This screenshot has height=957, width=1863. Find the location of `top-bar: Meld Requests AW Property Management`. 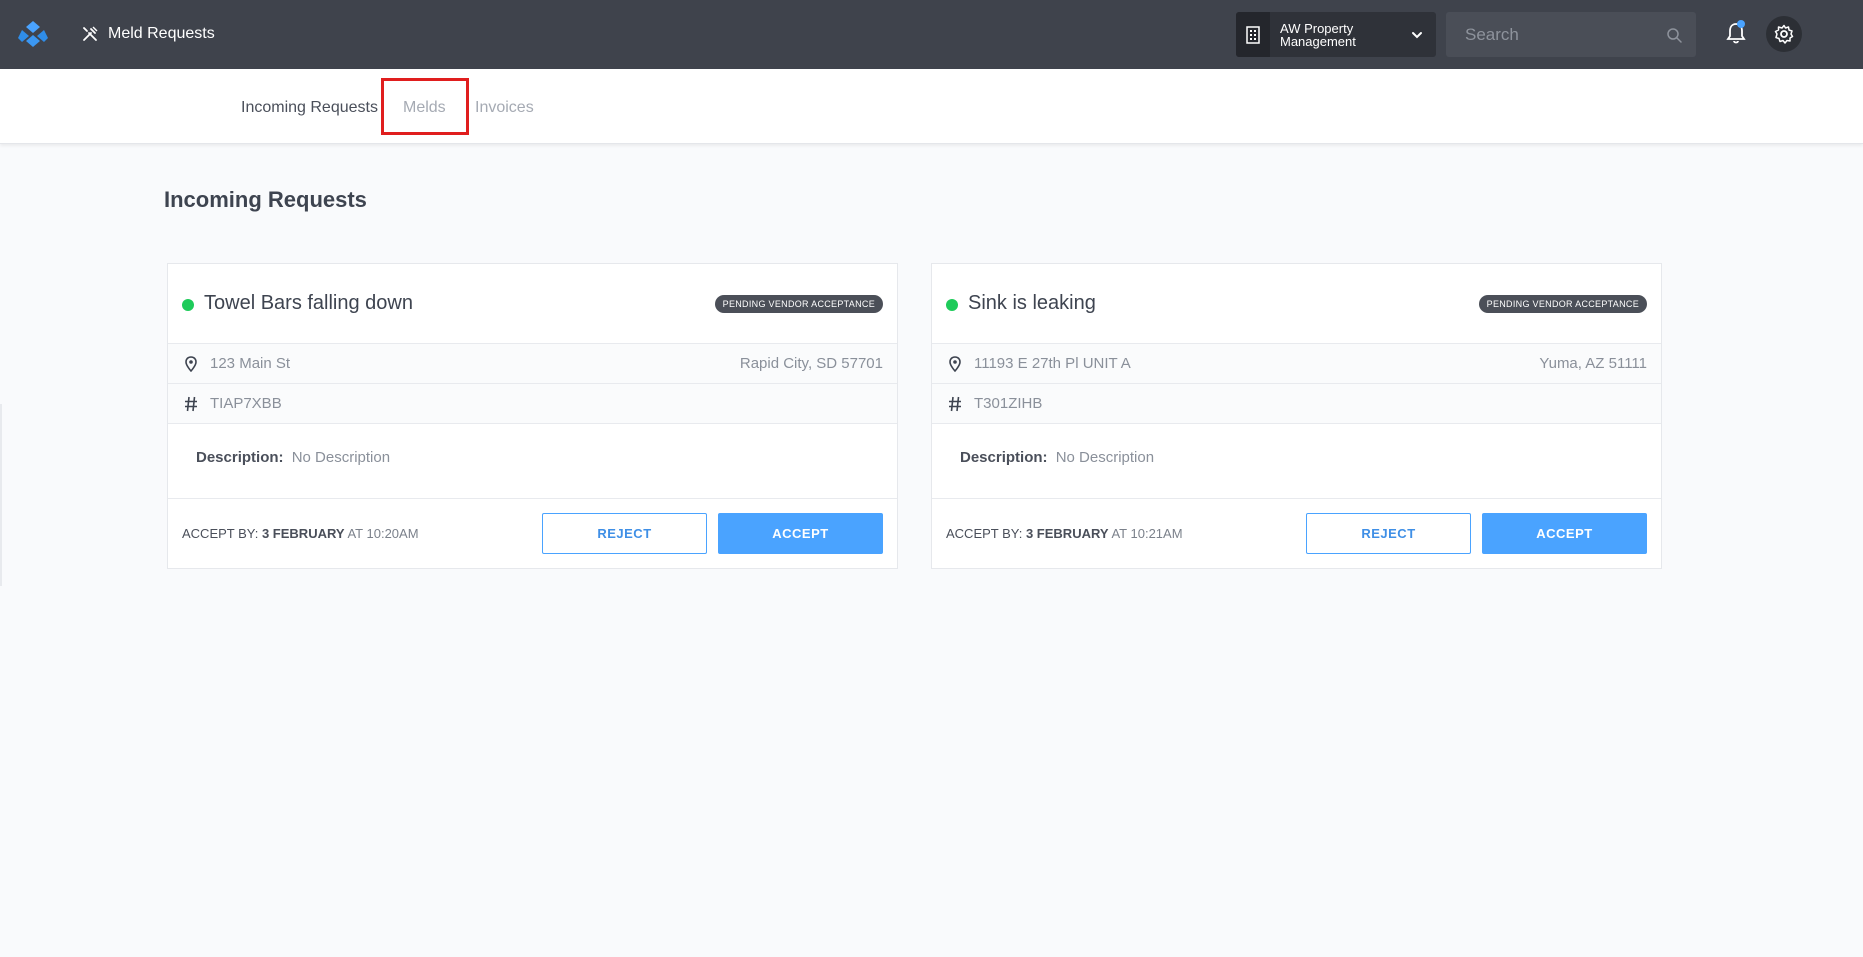

top-bar: Meld Requests AW Property Management is located at coordinates (931, 34).